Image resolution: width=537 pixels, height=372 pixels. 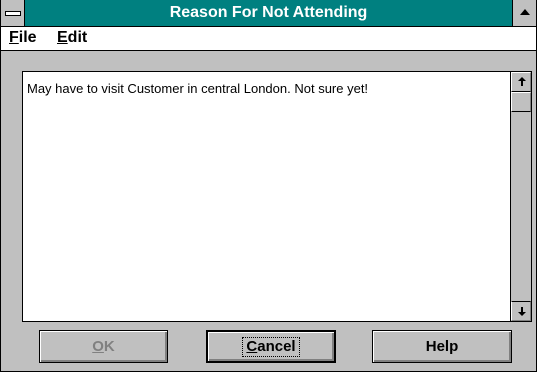 I want to click on system-menu-button, so click(x=13, y=13).